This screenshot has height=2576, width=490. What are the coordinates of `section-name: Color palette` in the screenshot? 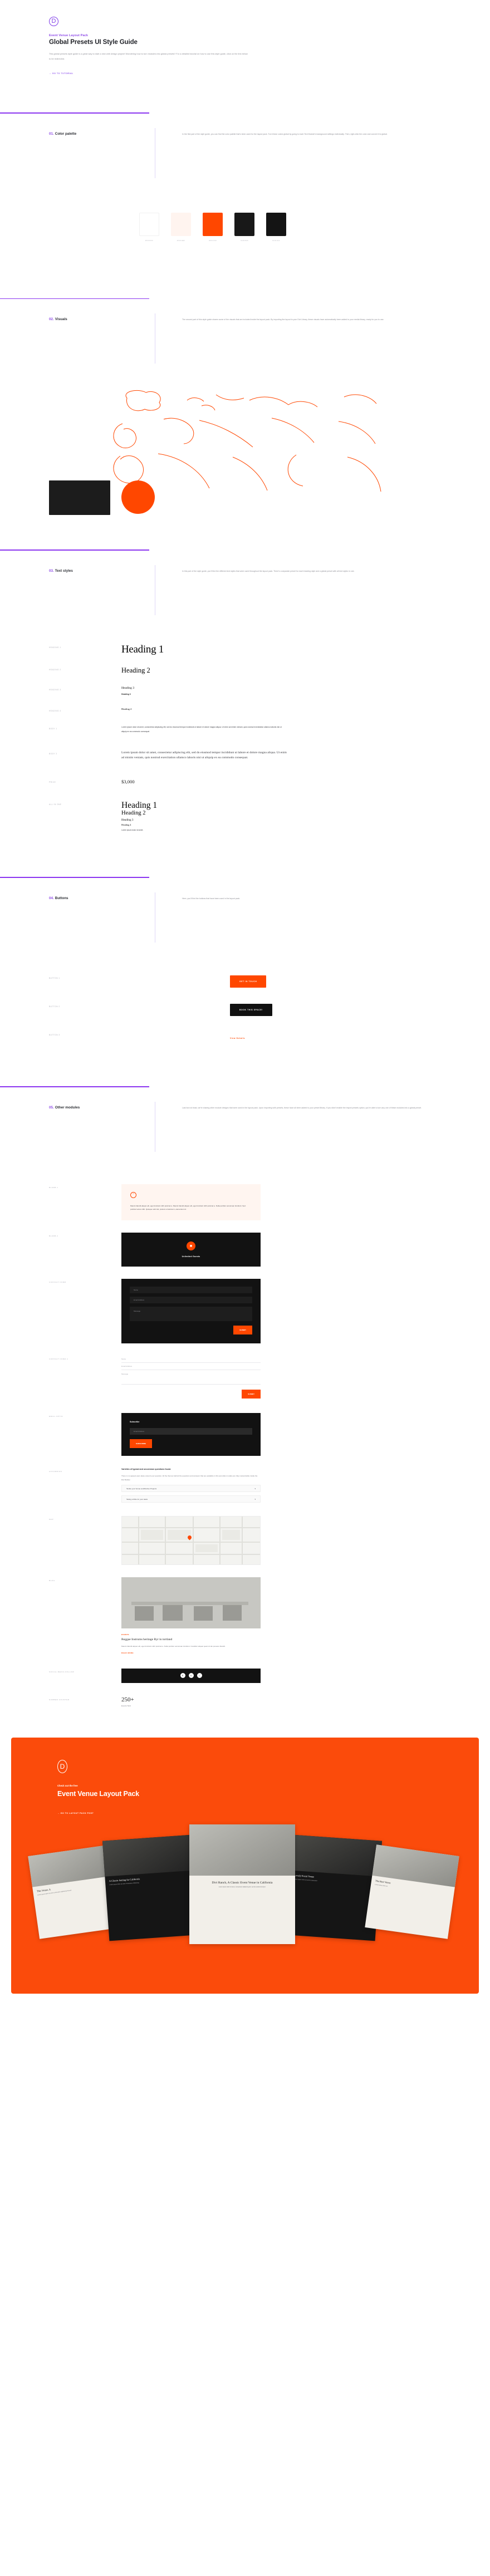 It's located at (66, 133).